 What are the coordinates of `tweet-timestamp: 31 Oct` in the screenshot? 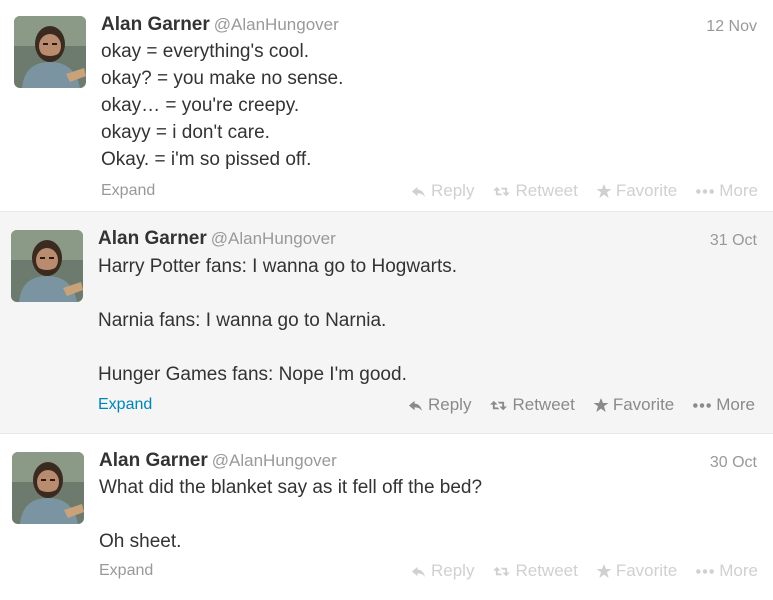 It's located at (733, 241).